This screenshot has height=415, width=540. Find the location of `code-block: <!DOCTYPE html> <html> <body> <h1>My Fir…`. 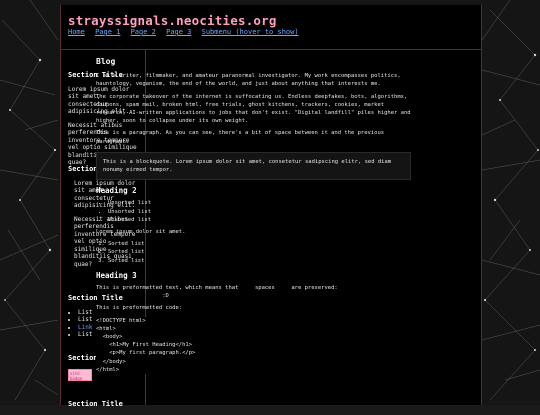

code-block: <!DOCTYPE html> <html> <body> <h1>My Fir… is located at coordinates (253, 345).